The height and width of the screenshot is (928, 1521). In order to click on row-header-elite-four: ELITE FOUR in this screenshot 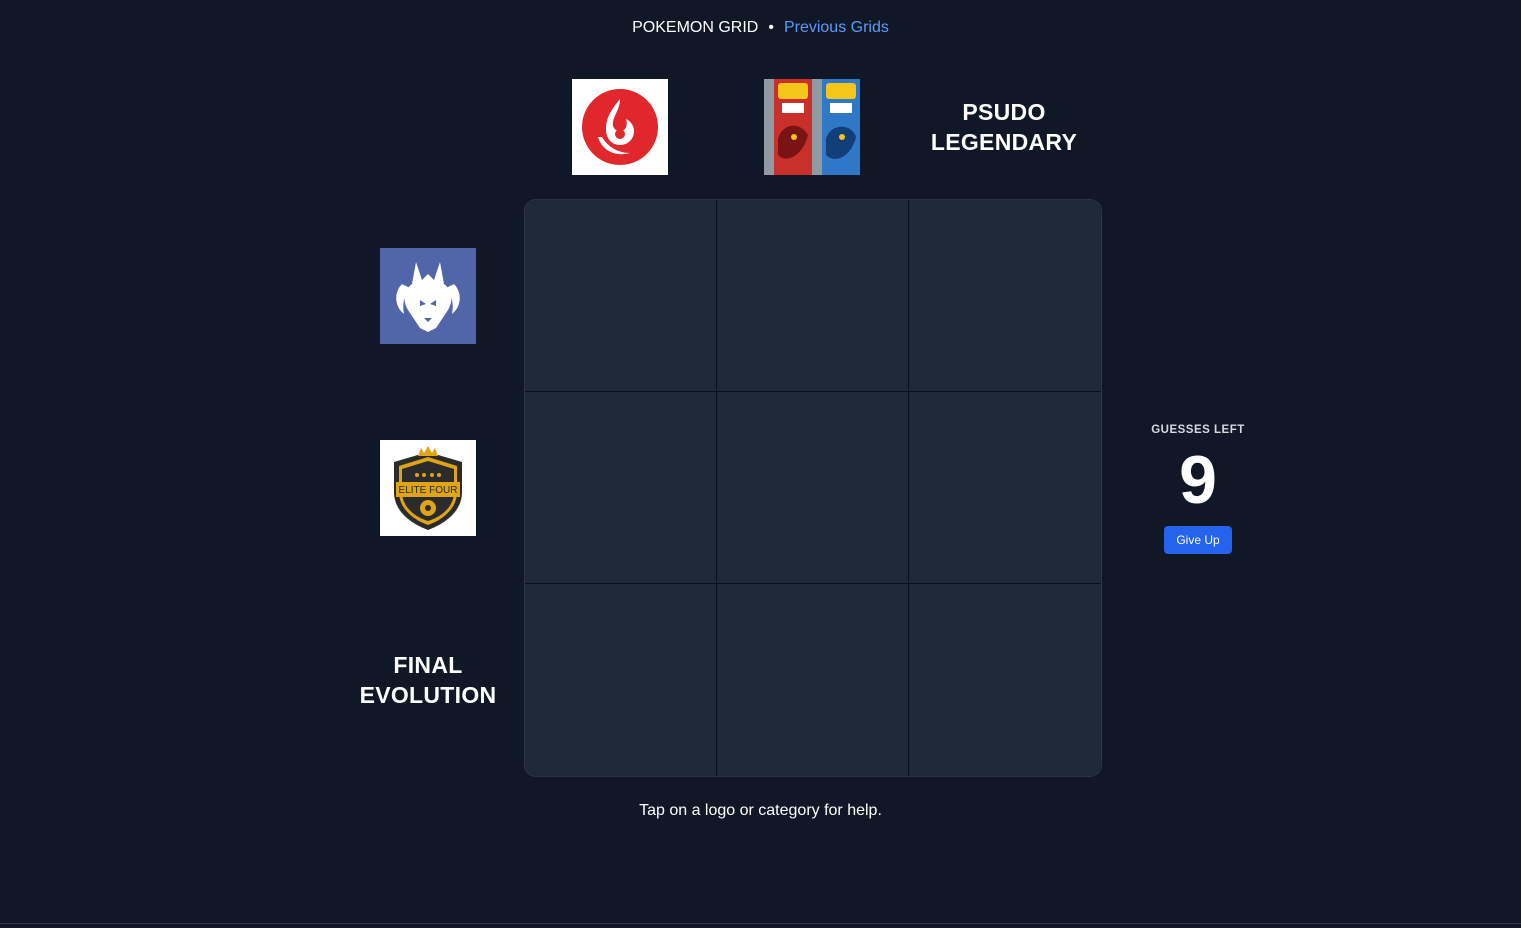, I will do `click(428, 488)`.